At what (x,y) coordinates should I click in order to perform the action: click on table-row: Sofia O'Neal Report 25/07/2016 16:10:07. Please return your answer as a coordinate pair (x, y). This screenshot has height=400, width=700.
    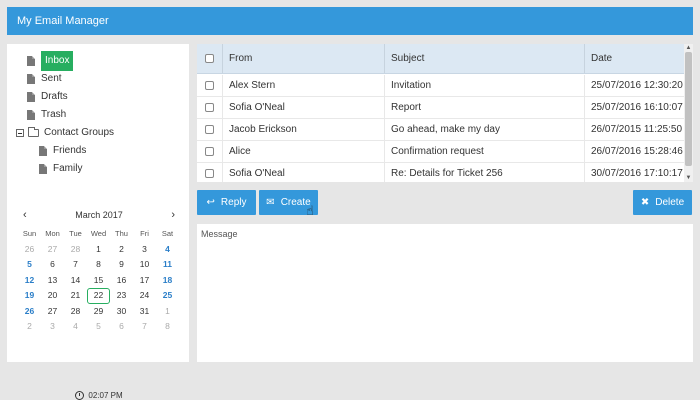
    Looking at the image, I should click on (440, 108).